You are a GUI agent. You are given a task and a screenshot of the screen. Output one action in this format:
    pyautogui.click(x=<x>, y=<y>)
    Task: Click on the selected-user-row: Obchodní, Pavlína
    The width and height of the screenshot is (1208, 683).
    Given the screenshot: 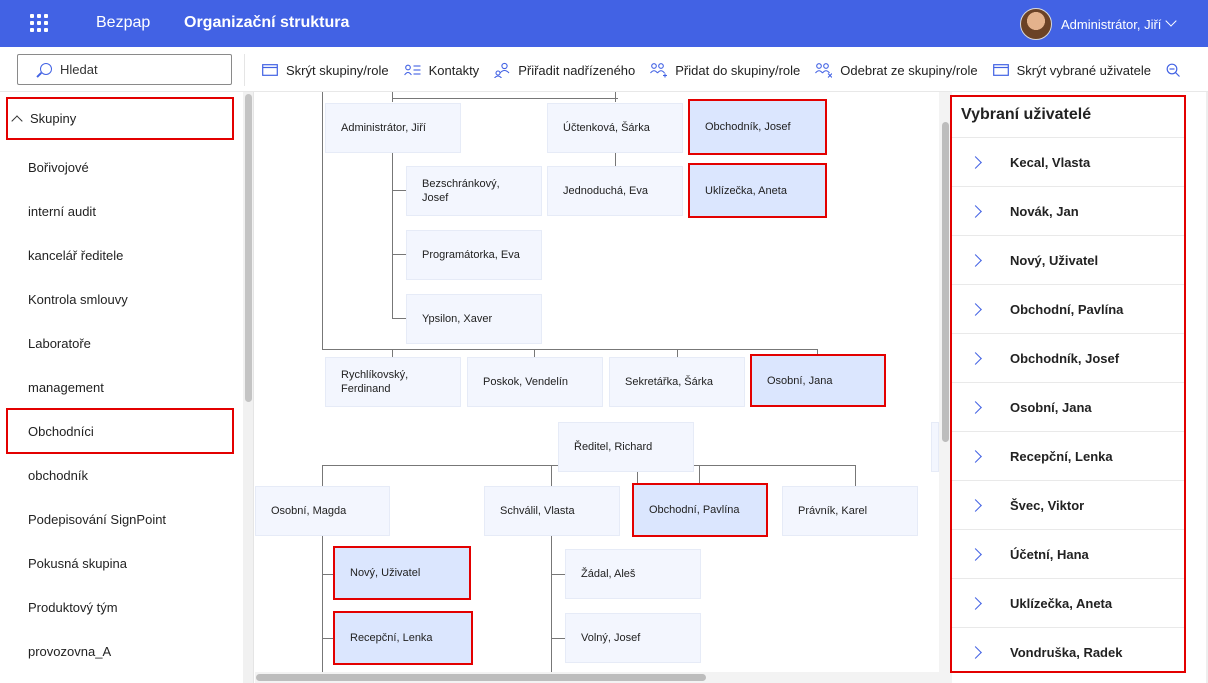 What is the action you would take?
    pyautogui.click(x=1068, y=308)
    